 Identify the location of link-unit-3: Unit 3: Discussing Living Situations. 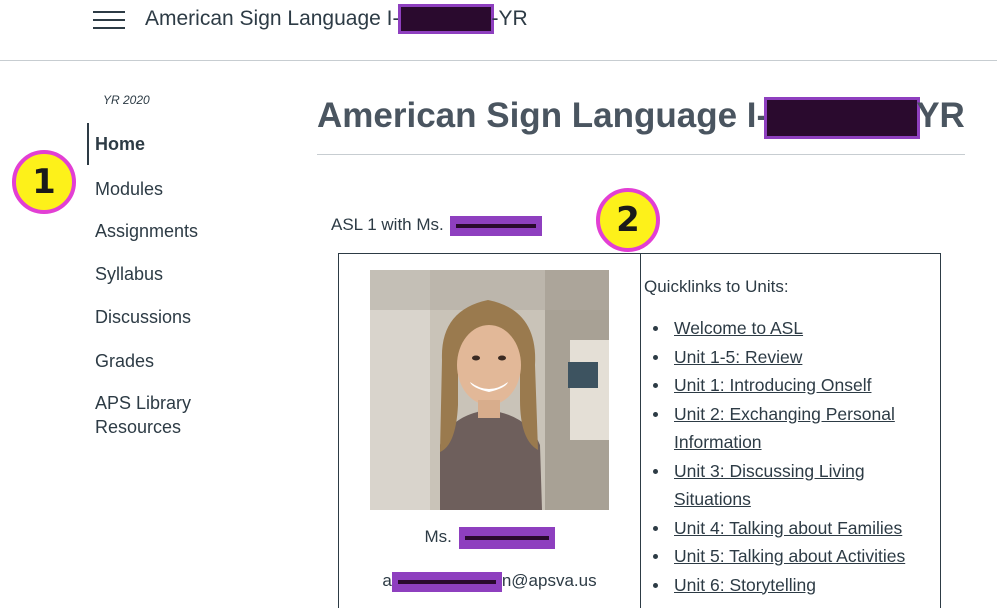
(769, 485).